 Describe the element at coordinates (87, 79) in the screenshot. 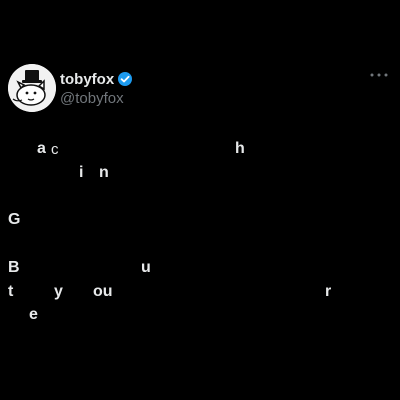

I see `author-display-name: tobyfox` at that location.